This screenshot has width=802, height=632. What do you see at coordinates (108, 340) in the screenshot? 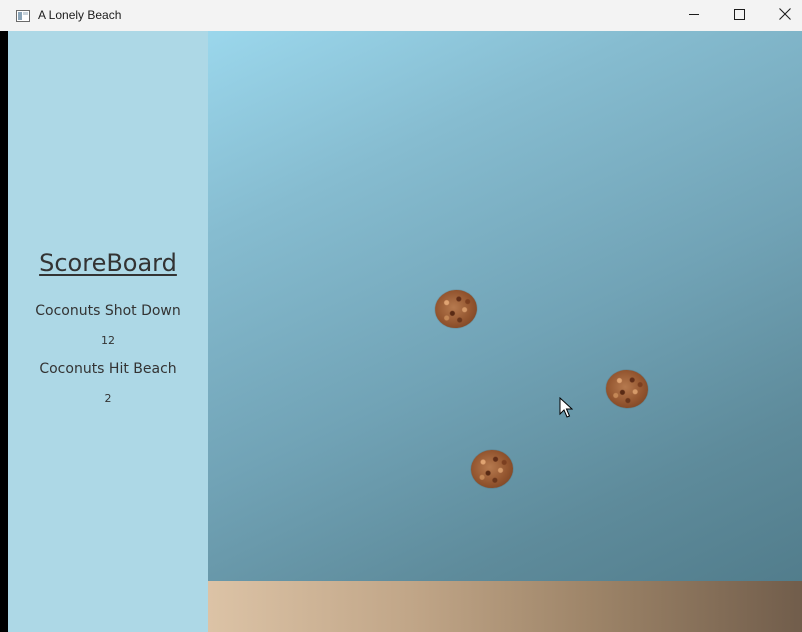
I see `shot-down-count: 12` at bounding box center [108, 340].